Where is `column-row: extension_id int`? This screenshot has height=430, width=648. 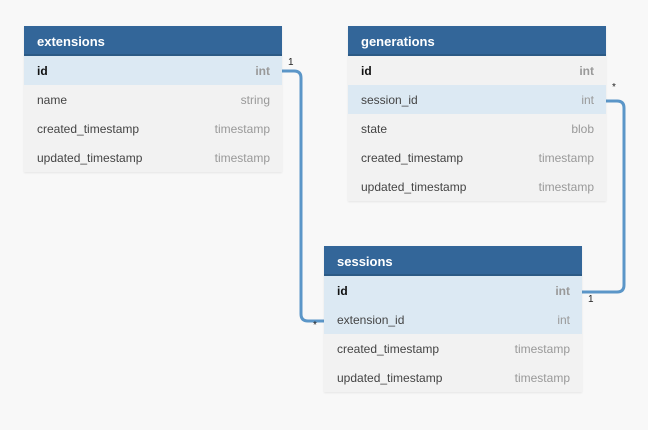
column-row: extension_id int is located at coordinates (453, 319).